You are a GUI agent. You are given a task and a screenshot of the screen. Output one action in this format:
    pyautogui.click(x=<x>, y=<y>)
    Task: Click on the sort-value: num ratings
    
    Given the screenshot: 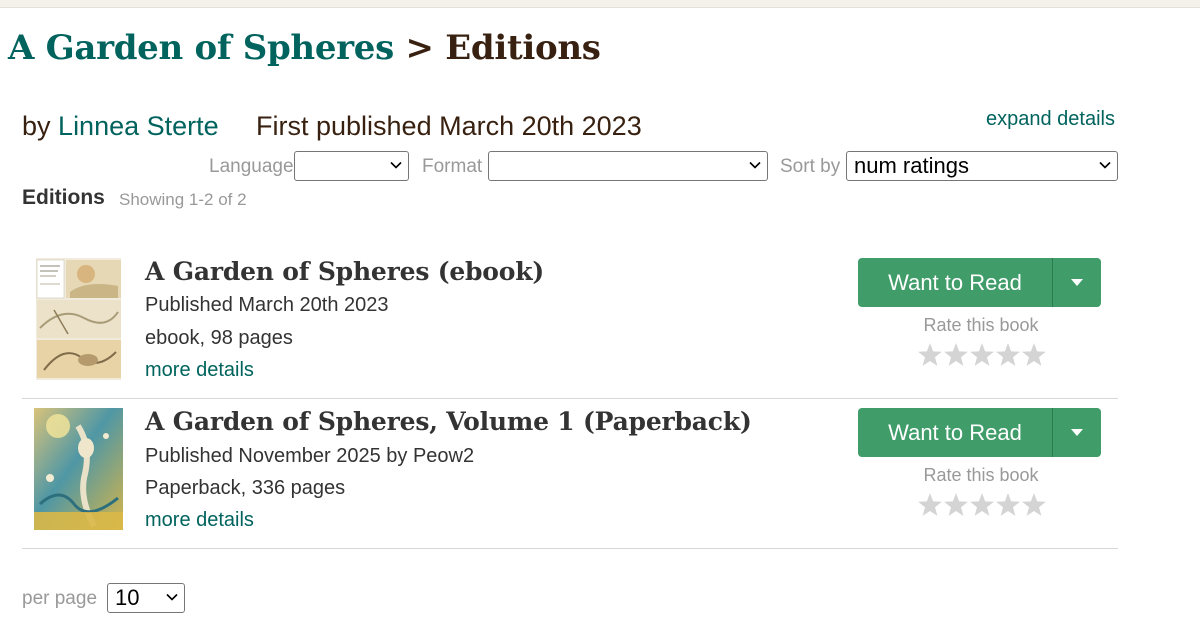 What is the action you would take?
    pyautogui.click(x=911, y=165)
    